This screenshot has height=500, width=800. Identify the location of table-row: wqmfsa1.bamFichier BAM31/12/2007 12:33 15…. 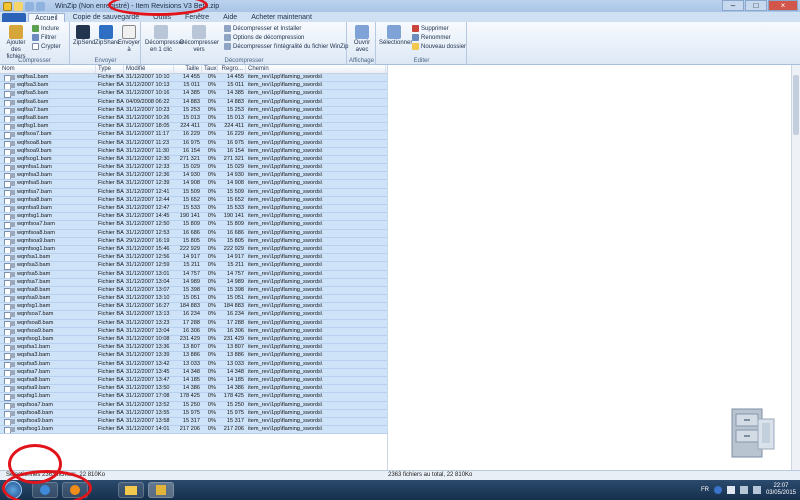
(193, 168).